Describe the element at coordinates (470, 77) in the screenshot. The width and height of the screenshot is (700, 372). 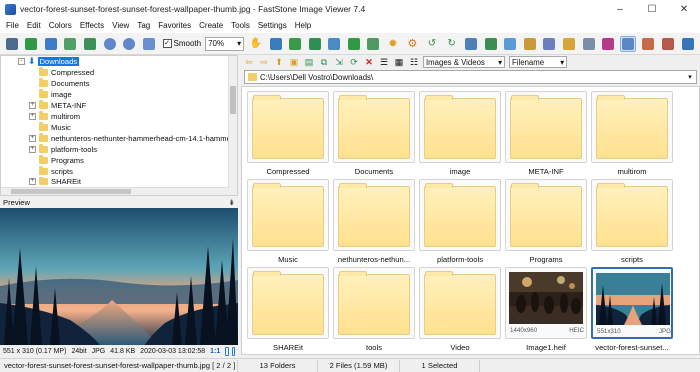
I see `path-field: C:\Users\Dell Vostro\Downloads\ ▾` at that location.